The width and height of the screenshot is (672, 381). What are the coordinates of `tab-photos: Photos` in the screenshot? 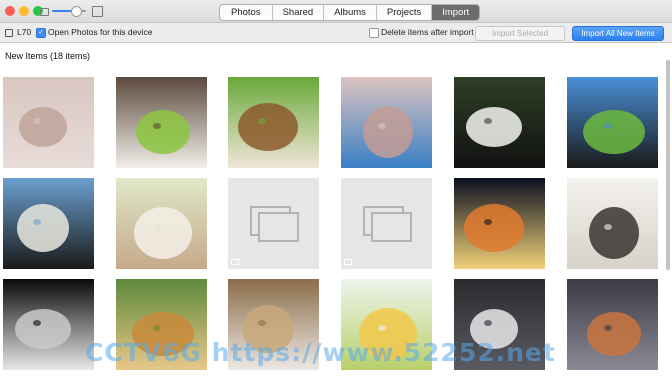 It's located at (246, 12).